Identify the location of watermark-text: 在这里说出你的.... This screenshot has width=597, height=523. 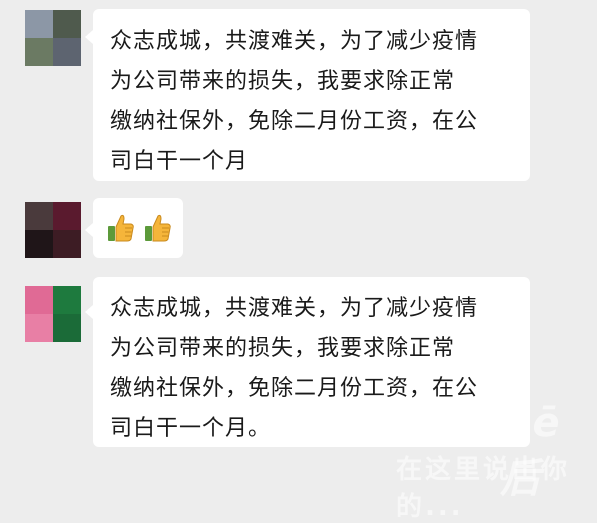
(483, 488).